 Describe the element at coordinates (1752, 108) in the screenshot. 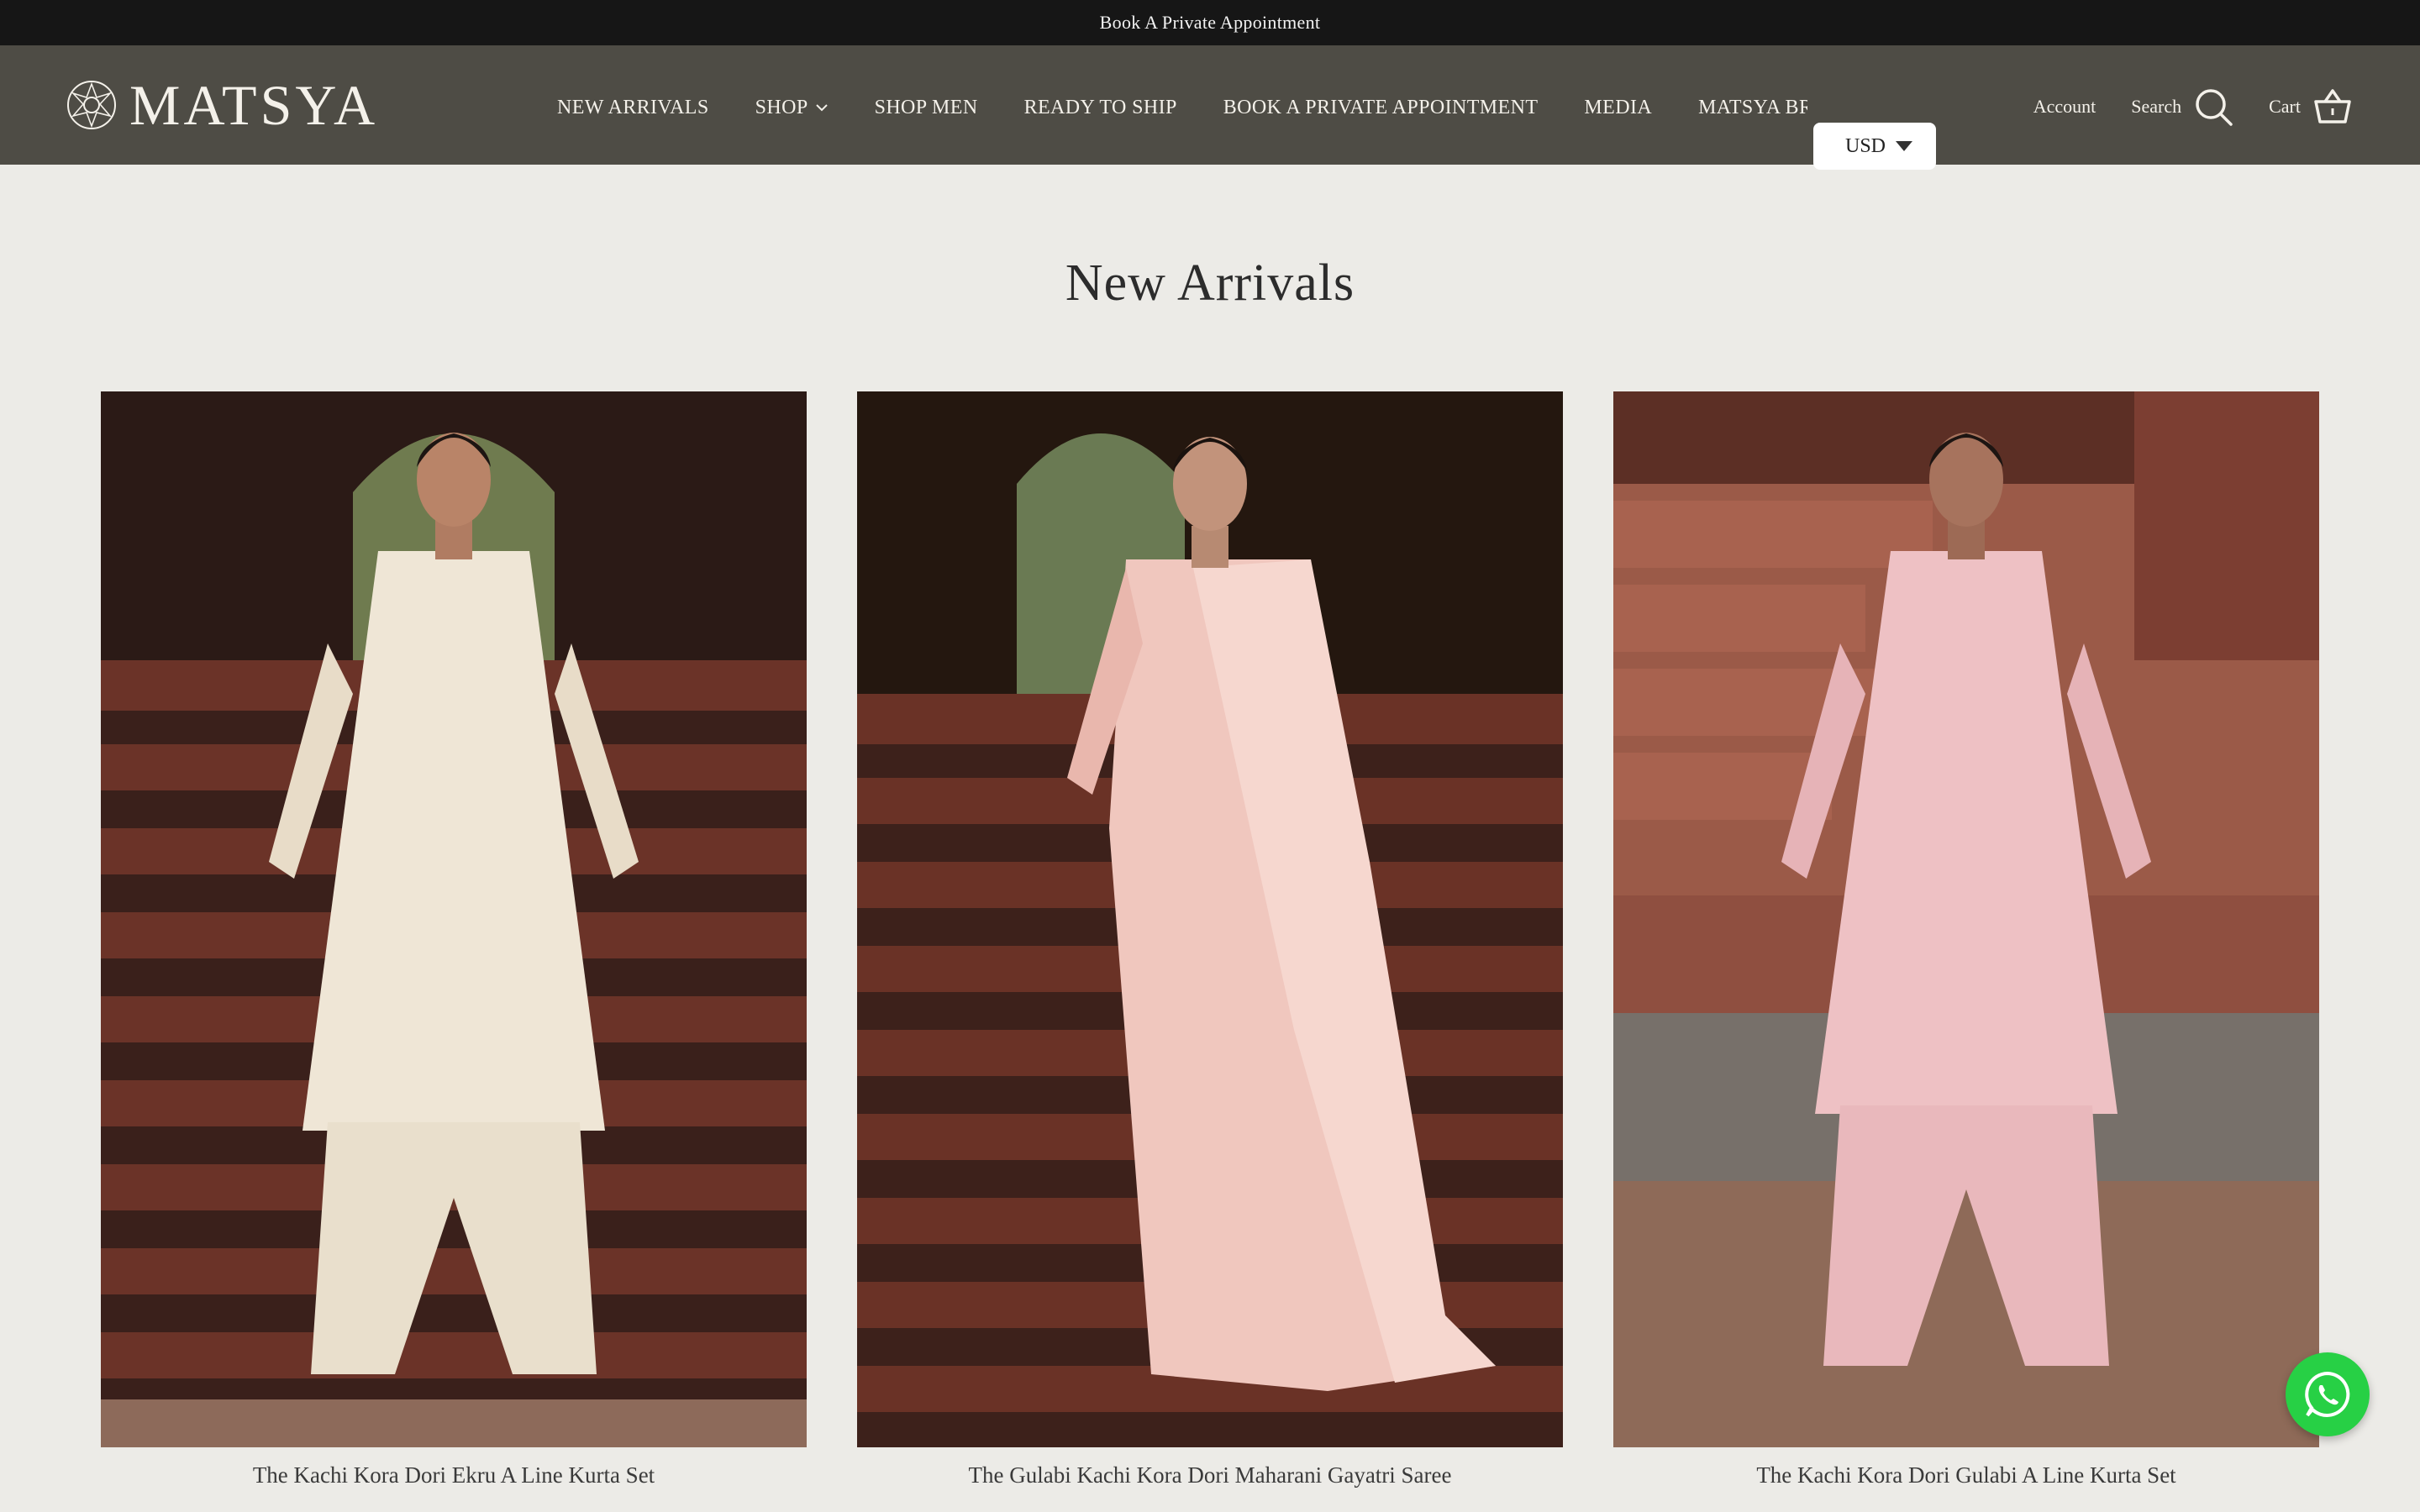

I see `nav-matsya-br: MATSYA BR` at that location.